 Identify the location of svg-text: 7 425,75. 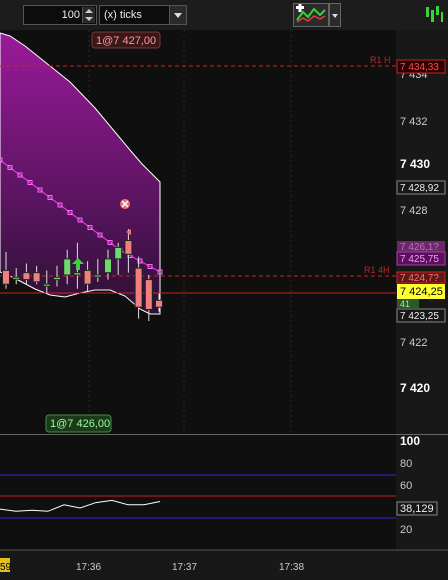
(419, 259).